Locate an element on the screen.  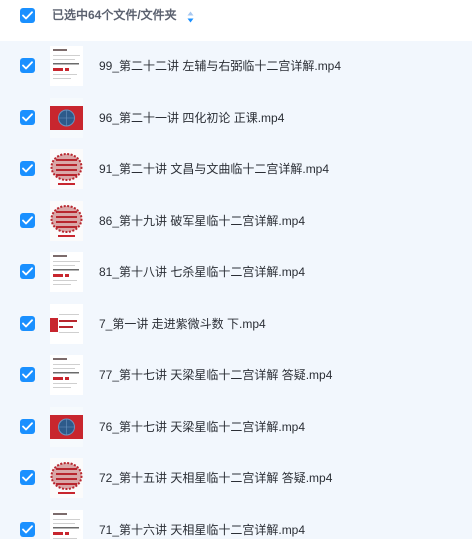
file-row: 91_第二十讲 文昌与文曲临十二宫详解.mp4 is located at coordinates (236, 170).